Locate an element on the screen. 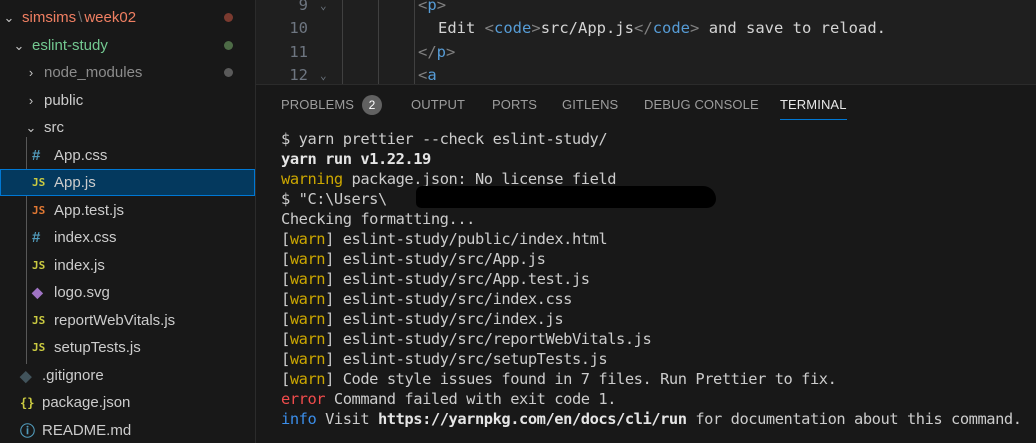  terminal-text: eslint-study/src/App.js is located at coordinates (444, 259).